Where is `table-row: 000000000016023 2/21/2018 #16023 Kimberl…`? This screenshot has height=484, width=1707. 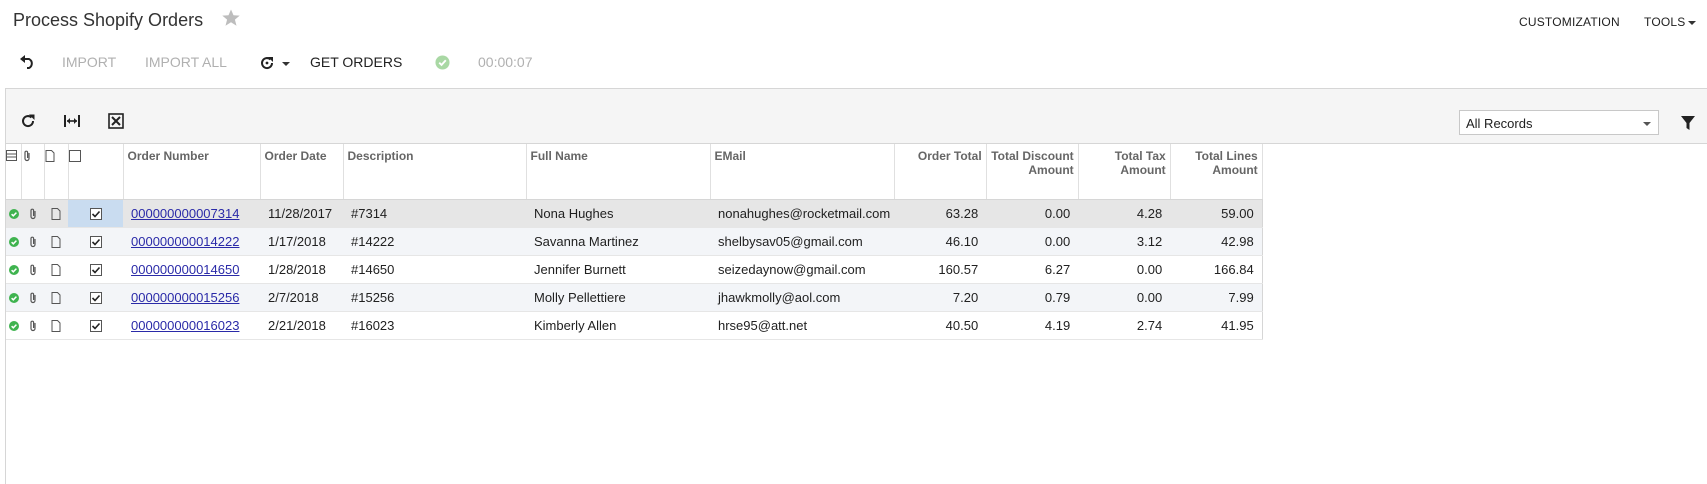
table-row: 000000000016023 2/21/2018 #16023 Kimberl… is located at coordinates (634, 325).